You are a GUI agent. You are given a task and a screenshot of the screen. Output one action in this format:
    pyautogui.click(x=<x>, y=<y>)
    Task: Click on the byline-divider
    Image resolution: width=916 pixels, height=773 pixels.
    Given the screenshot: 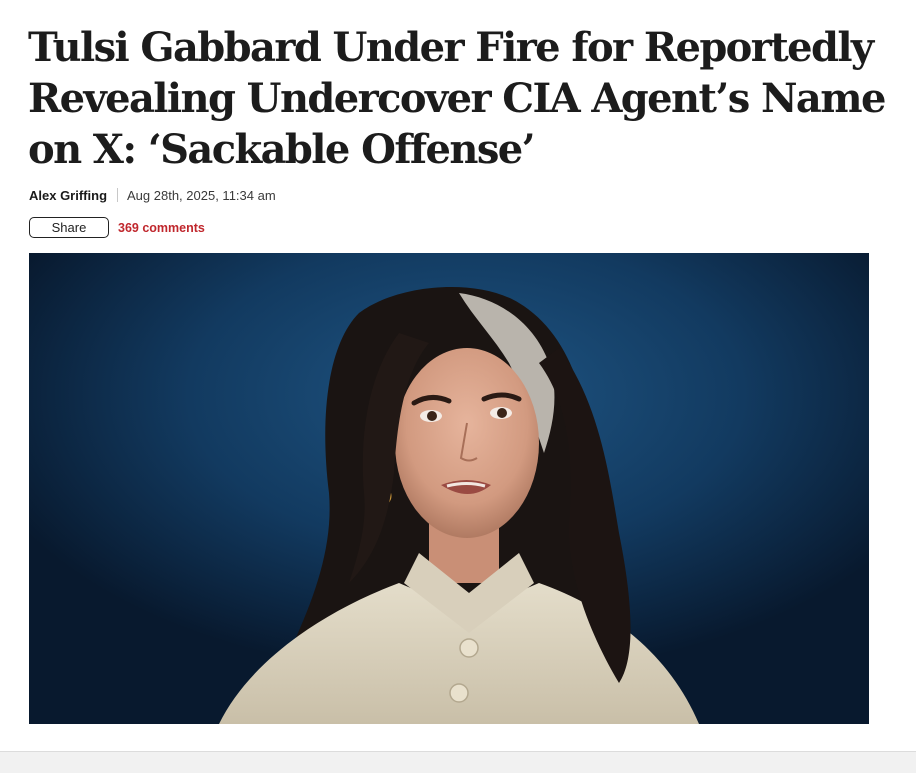 What is the action you would take?
    pyautogui.click(x=118, y=195)
    